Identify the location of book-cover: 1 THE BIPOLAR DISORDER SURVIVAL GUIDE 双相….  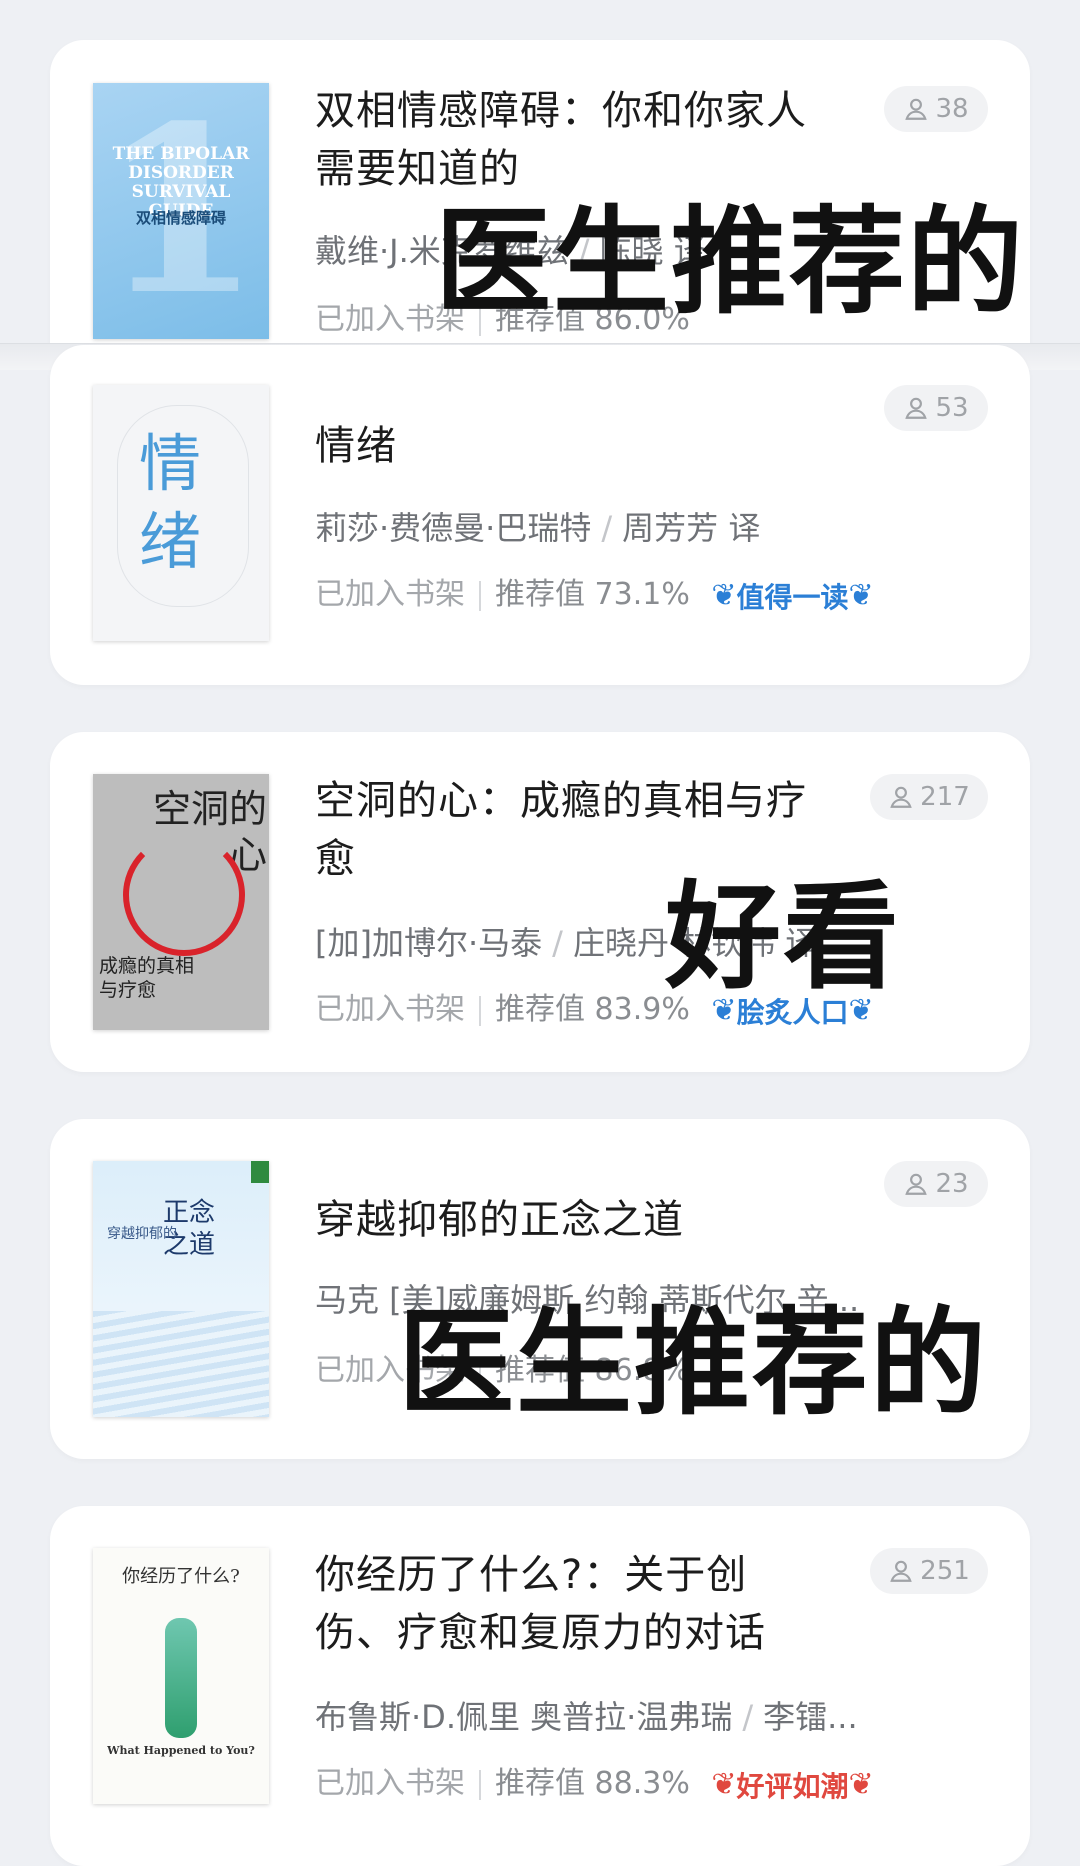
(181, 211).